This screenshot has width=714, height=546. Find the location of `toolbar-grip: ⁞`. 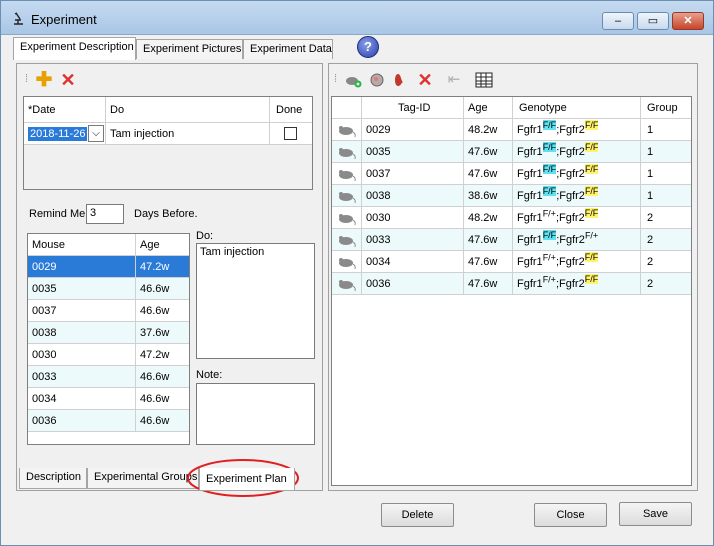

toolbar-grip: ⁞ is located at coordinates (27, 79).